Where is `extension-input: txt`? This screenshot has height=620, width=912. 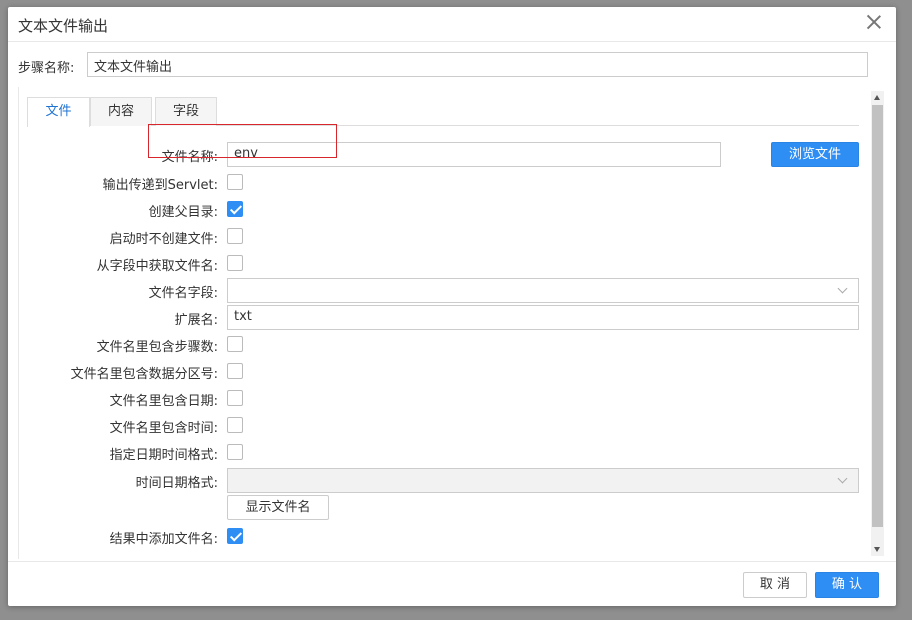 extension-input: txt is located at coordinates (543, 317).